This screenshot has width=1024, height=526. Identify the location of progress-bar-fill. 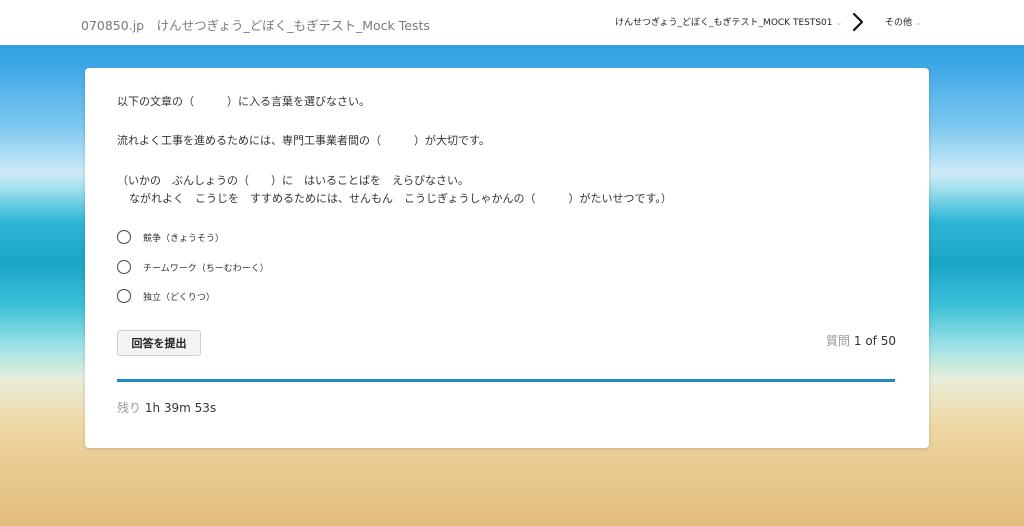
(506, 380).